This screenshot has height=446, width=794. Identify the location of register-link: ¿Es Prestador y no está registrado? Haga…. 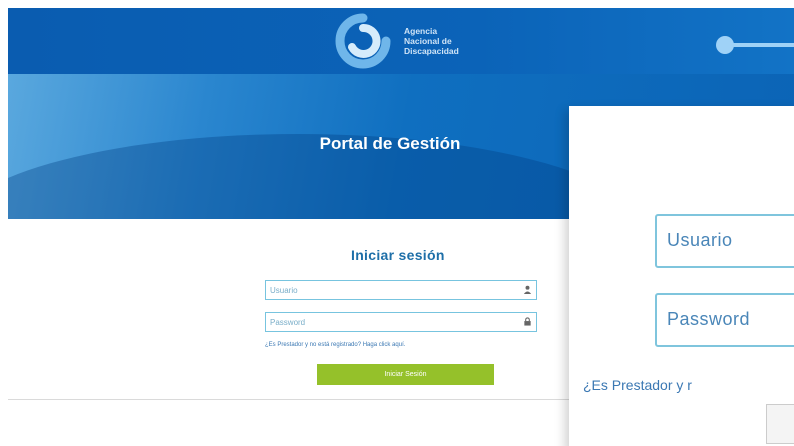
(405, 345).